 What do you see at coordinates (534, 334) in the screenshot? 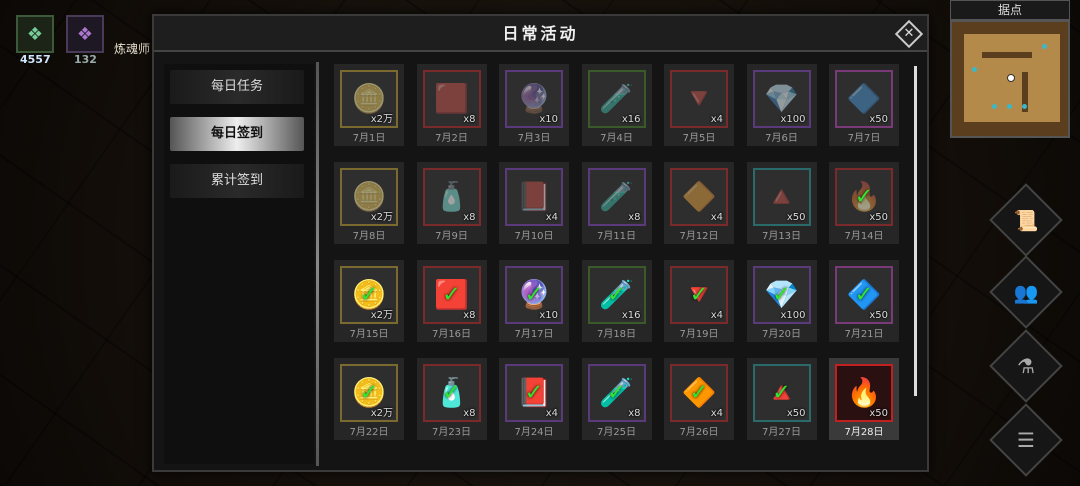
I see `reward-day-label: 7月17日` at bounding box center [534, 334].